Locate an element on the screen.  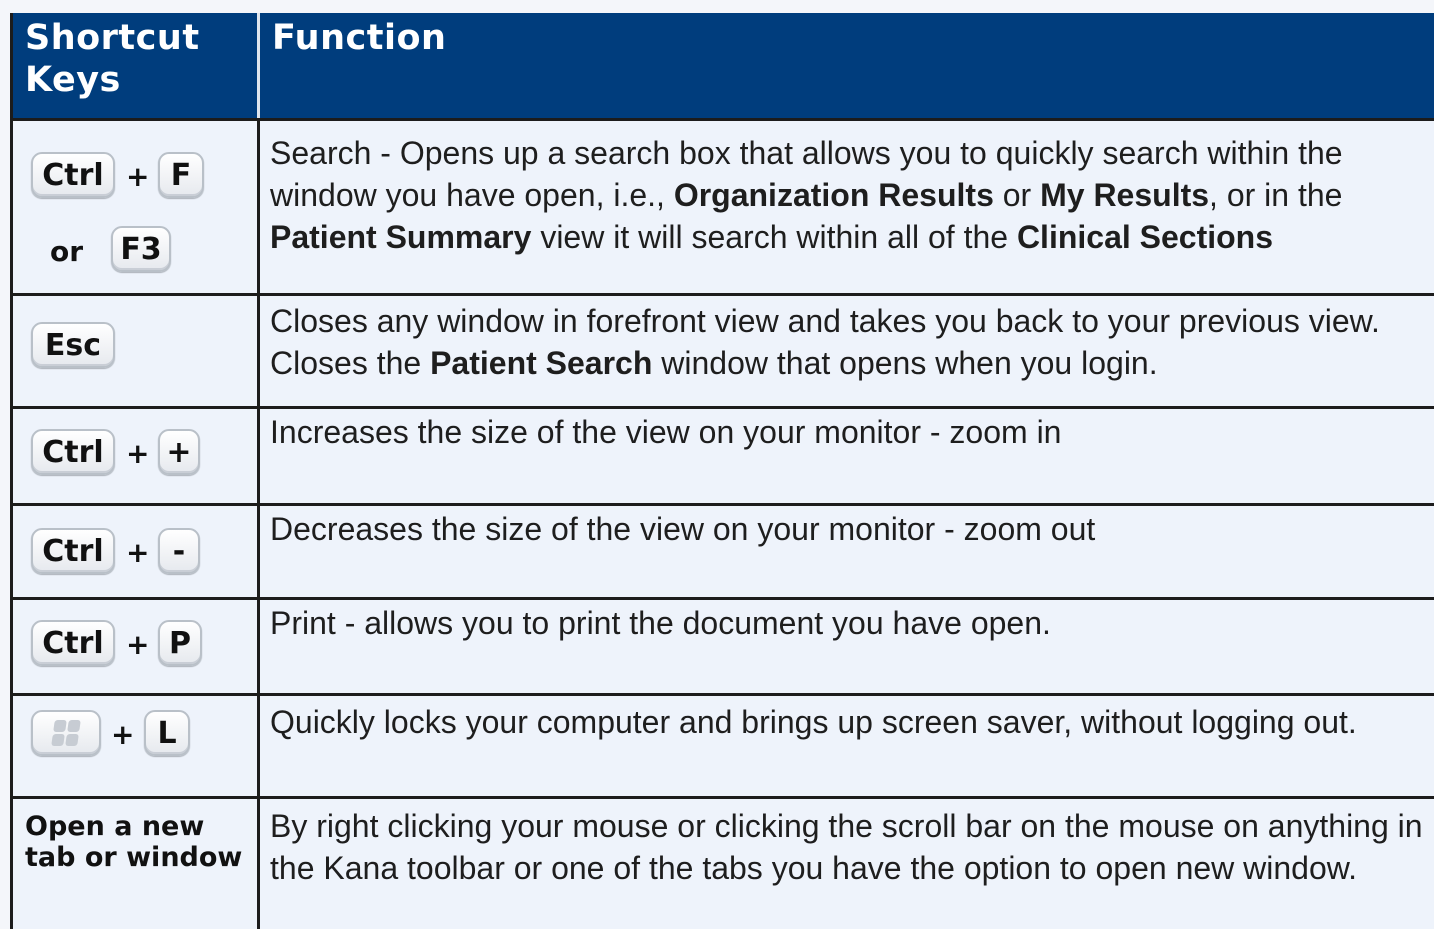
keys-cell: Ctrl + F or F3 is located at coordinates (136, 207).